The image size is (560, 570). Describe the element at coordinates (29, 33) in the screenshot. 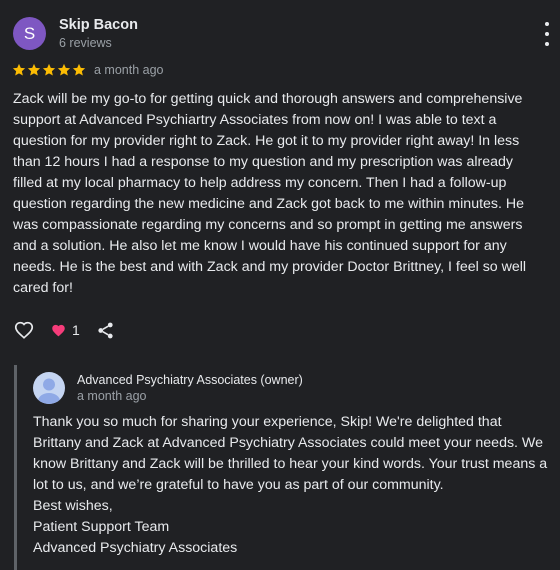

I see `reviewer-avatar: S` at that location.